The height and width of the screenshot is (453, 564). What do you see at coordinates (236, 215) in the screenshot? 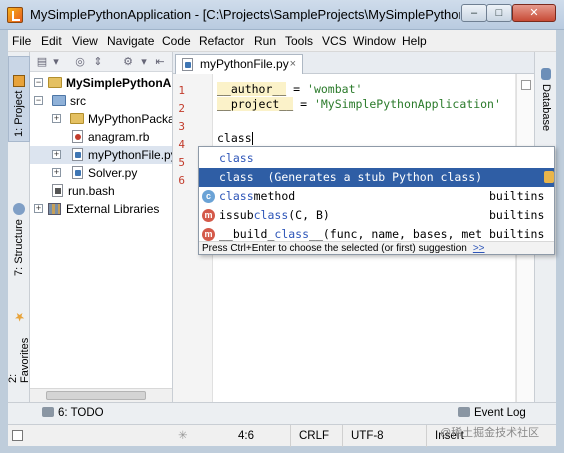
I see `completion-prefix: issub` at bounding box center [236, 215].